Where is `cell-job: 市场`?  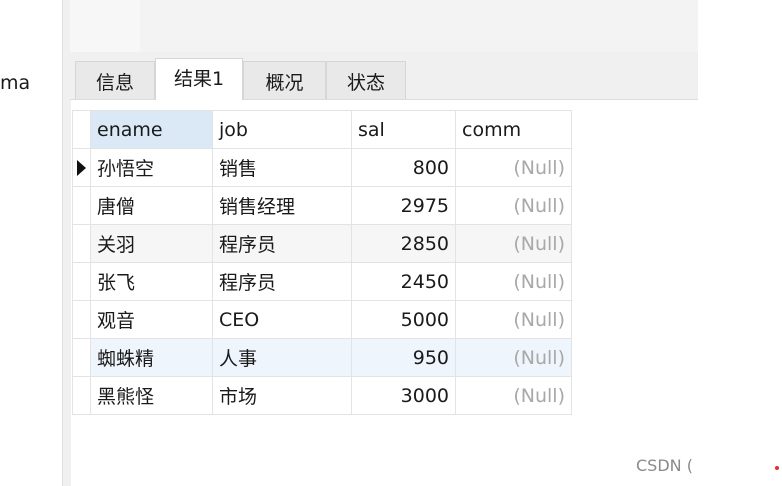
cell-job: 市场 is located at coordinates (282, 395).